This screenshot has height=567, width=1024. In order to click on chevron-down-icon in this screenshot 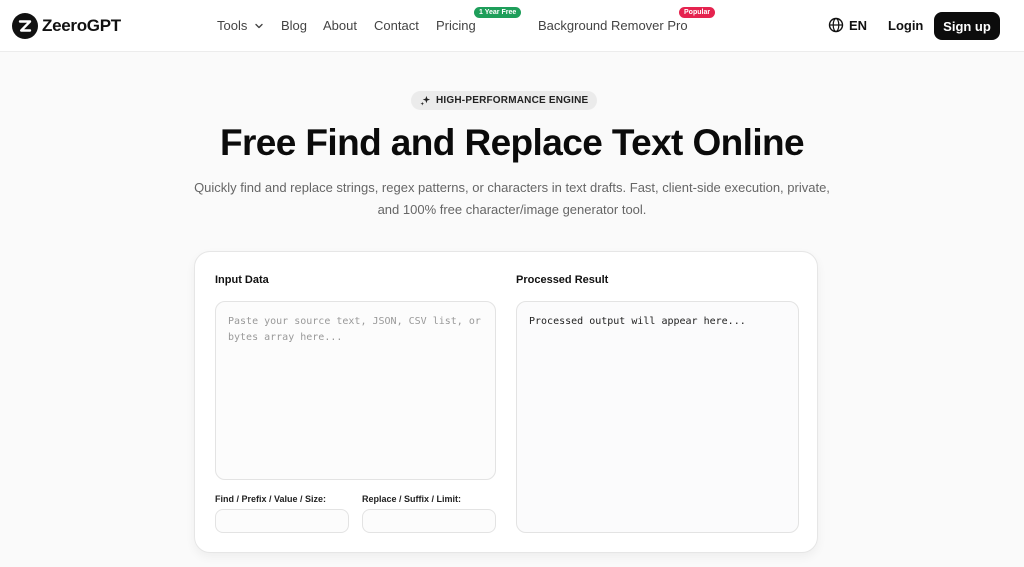, I will do `click(259, 25)`.